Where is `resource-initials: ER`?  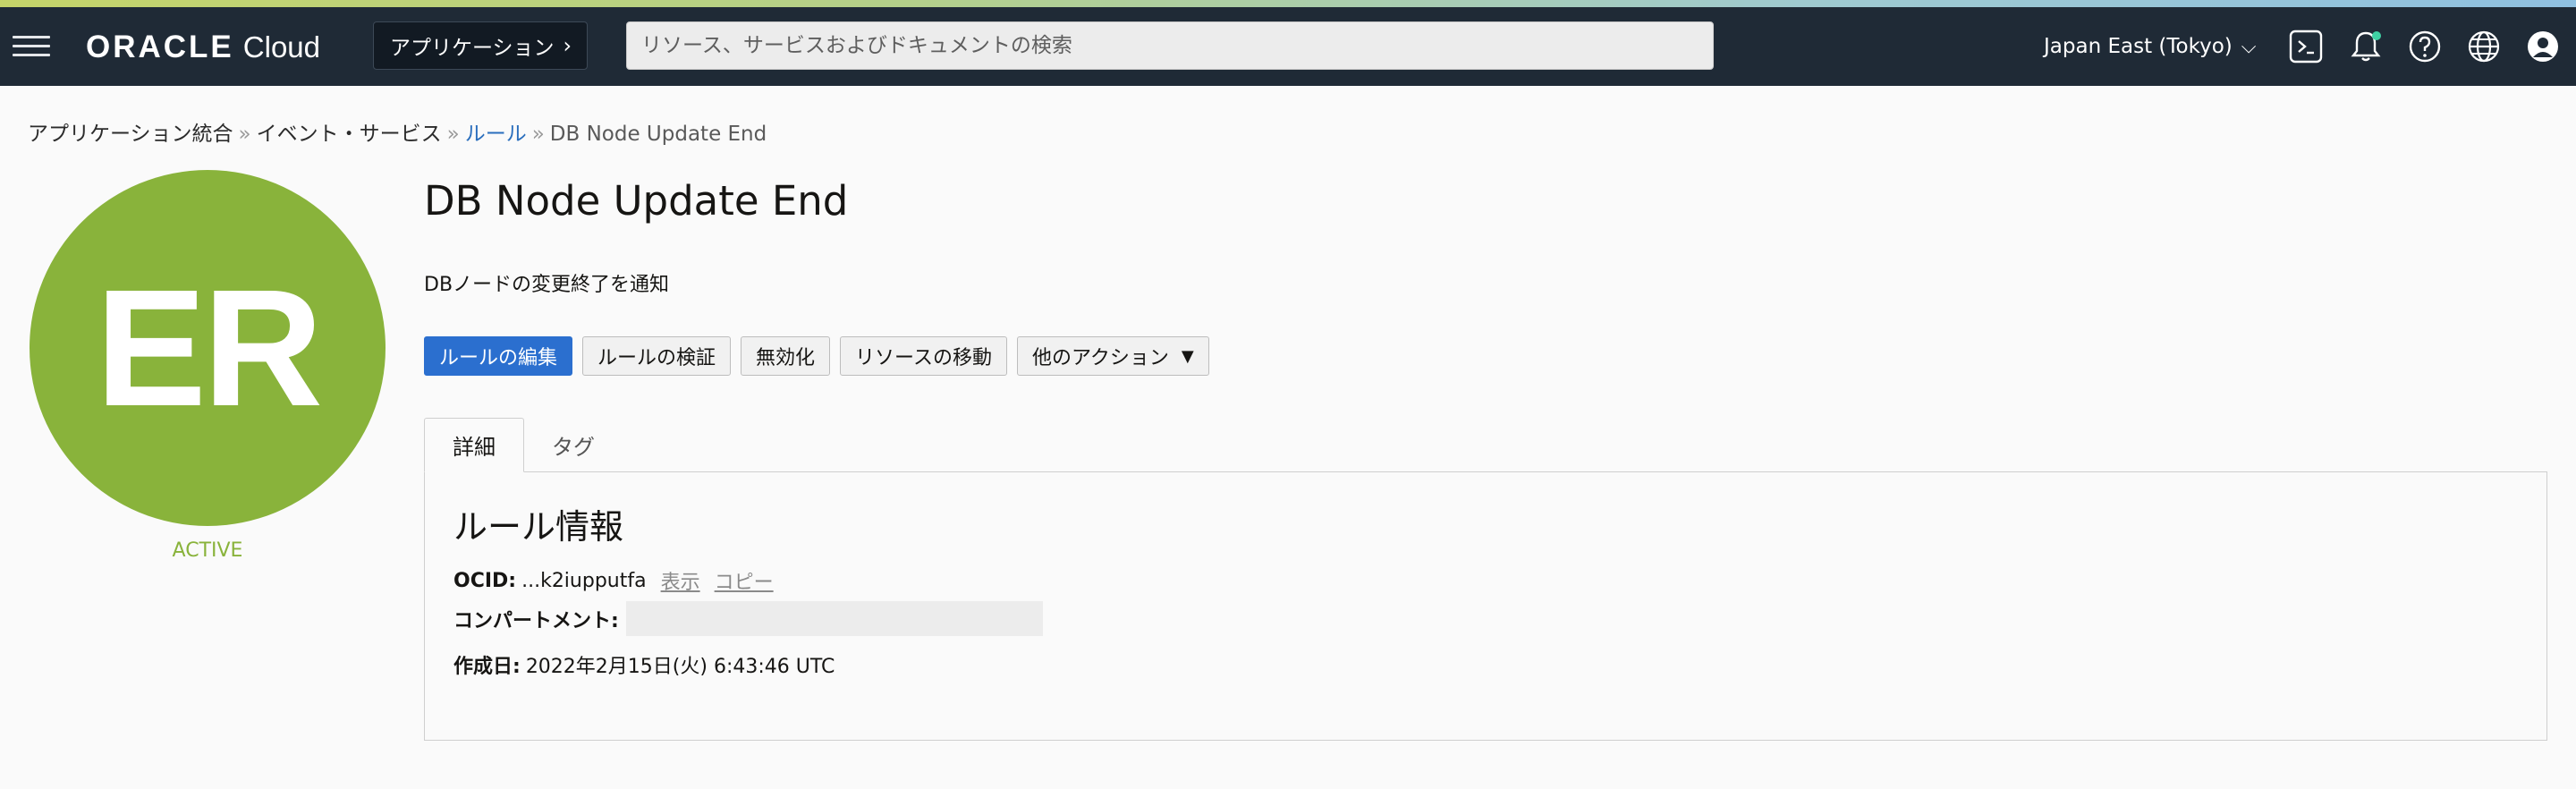 resource-initials: ER is located at coordinates (209, 348).